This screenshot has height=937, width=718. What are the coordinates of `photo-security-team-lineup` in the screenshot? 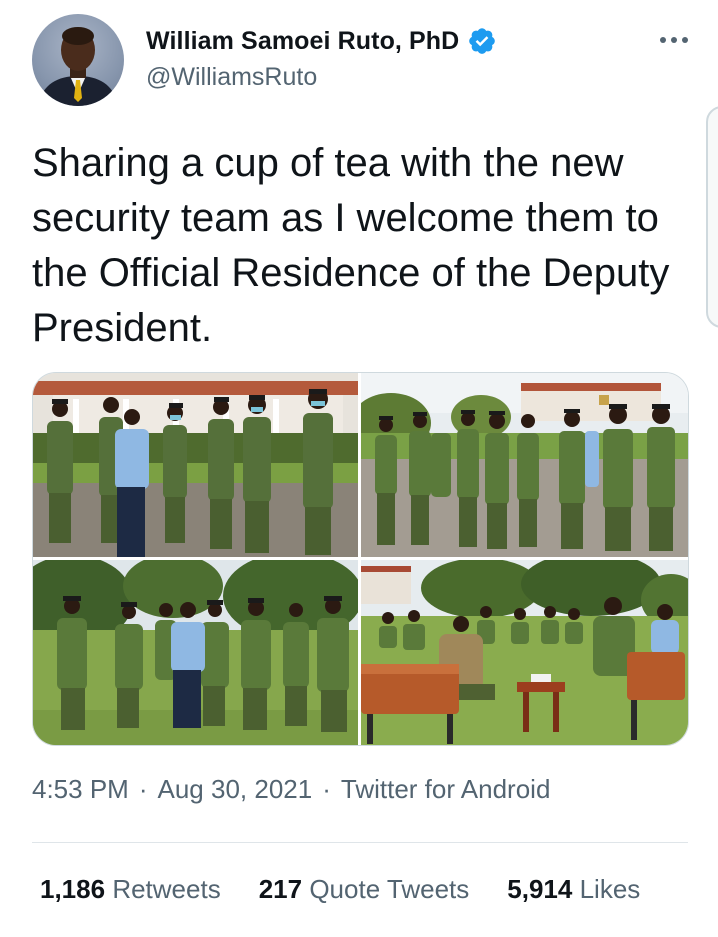 It's located at (524, 465).